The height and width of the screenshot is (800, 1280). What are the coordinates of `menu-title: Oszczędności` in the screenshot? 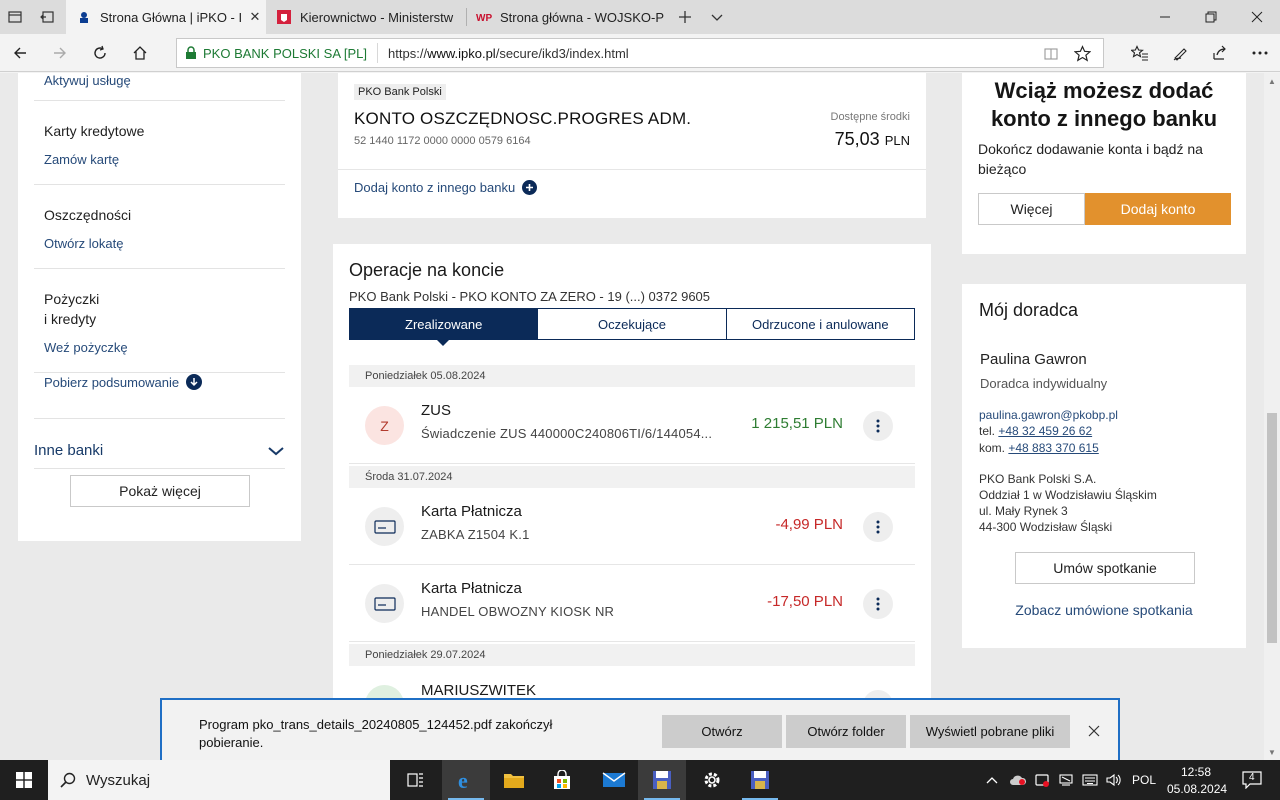 It's located at (87, 215).